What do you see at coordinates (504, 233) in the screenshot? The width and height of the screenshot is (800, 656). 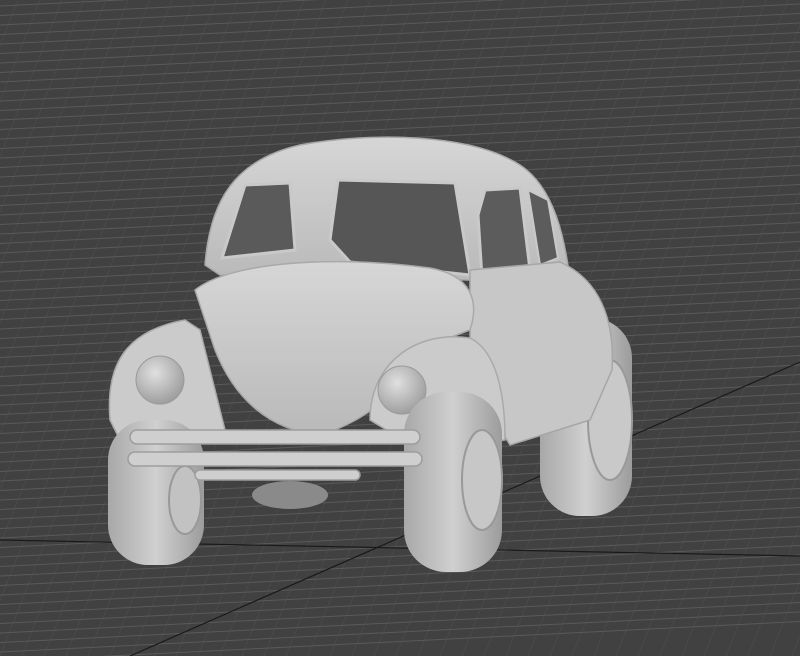 I see `side-window` at bounding box center [504, 233].